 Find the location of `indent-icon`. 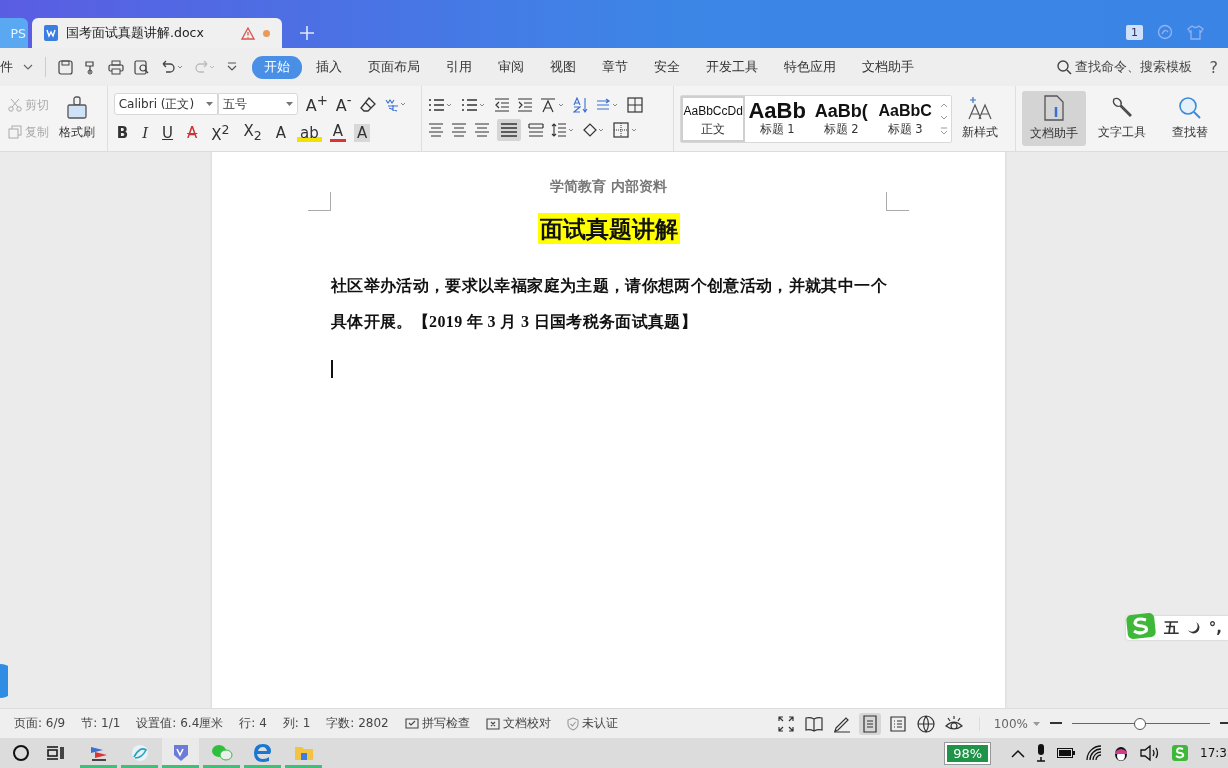

indent-icon is located at coordinates (525, 104).